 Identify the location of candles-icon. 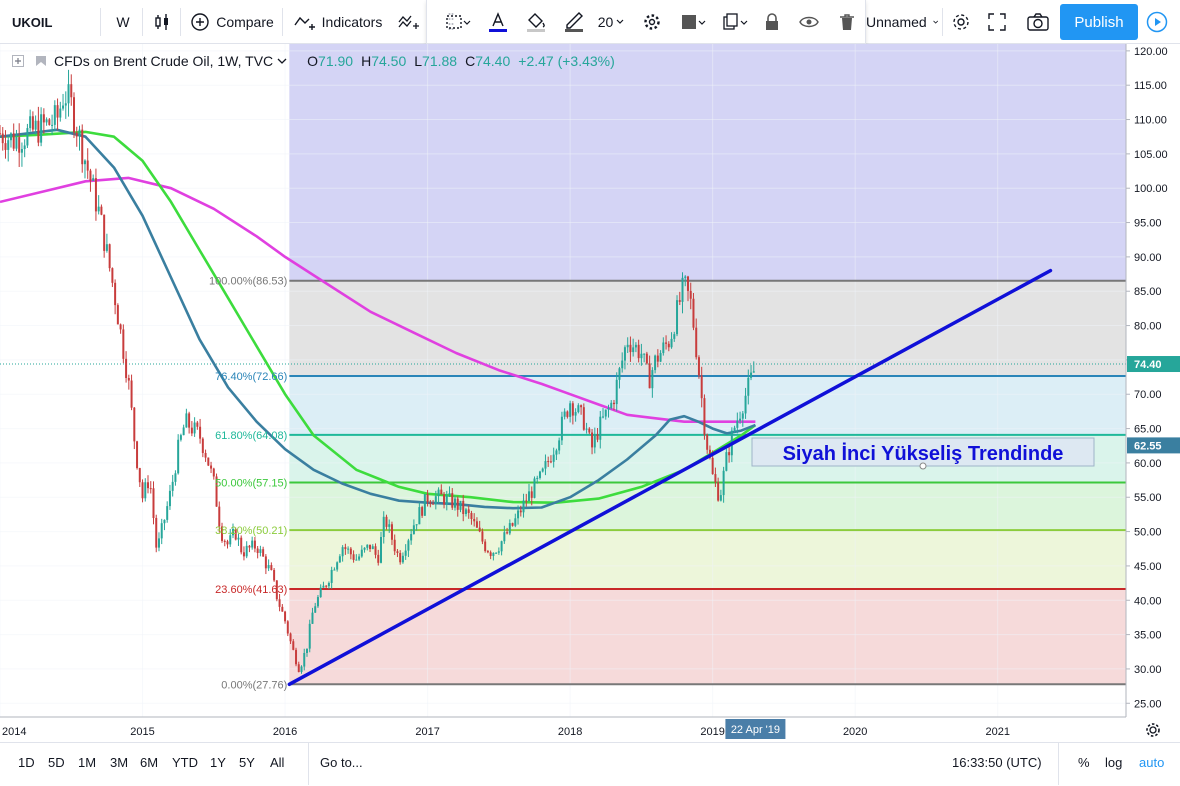
(162, 22).